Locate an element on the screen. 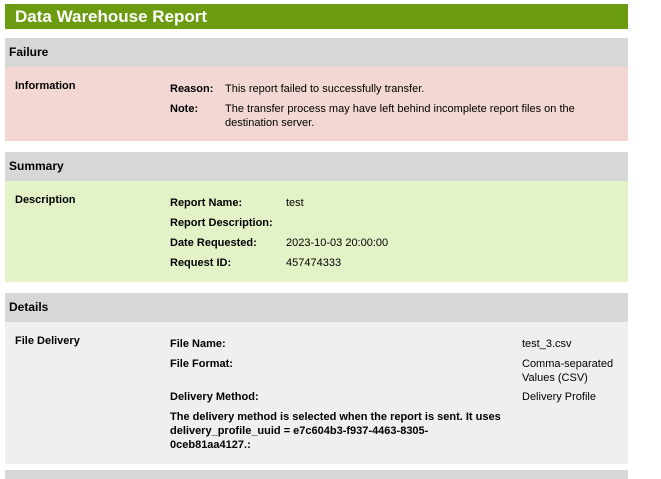 Image resolution: width=661 pixels, height=479 pixels. delivery-note-line-3: 0ceb81aa4127.: is located at coordinates (210, 445).